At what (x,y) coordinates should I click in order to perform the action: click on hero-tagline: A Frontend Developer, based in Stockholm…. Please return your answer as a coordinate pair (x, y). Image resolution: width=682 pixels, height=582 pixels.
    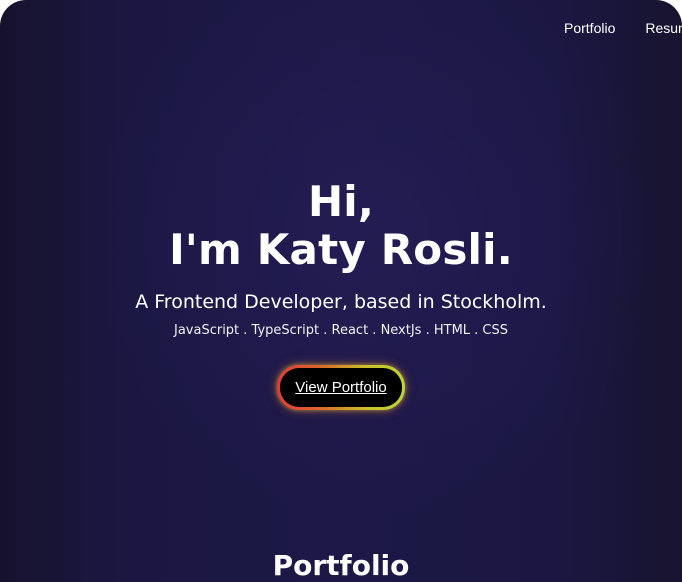
    Looking at the image, I should click on (341, 302).